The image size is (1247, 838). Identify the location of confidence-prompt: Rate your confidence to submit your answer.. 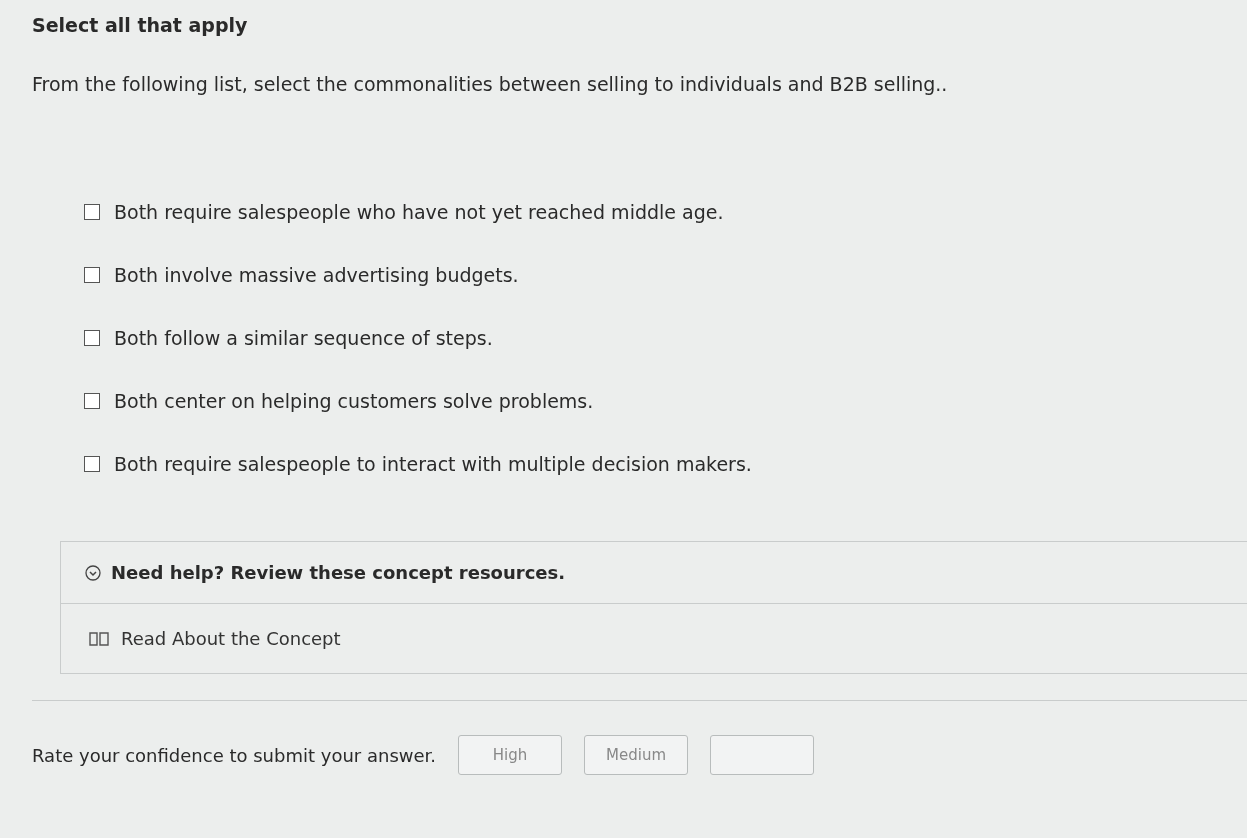
(234, 755).